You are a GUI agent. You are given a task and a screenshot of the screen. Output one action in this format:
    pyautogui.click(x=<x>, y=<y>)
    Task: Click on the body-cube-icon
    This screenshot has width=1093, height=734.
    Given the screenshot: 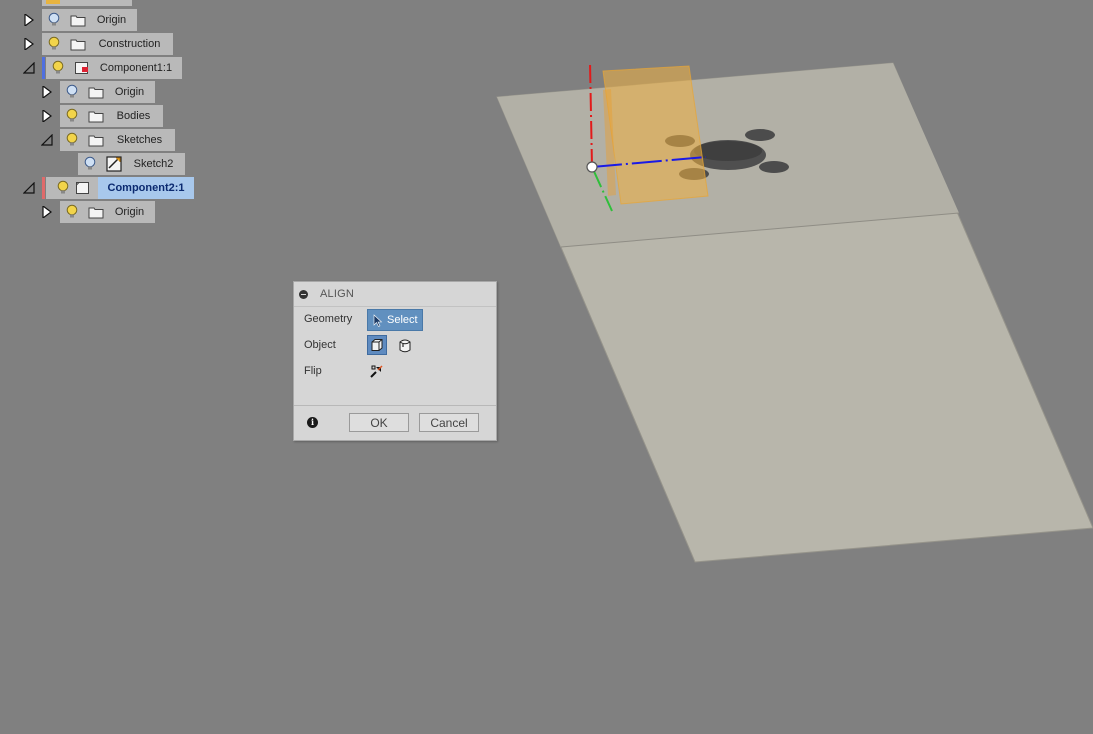 What is the action you would take?
    pyautogui.click(x=377, y=345)
    